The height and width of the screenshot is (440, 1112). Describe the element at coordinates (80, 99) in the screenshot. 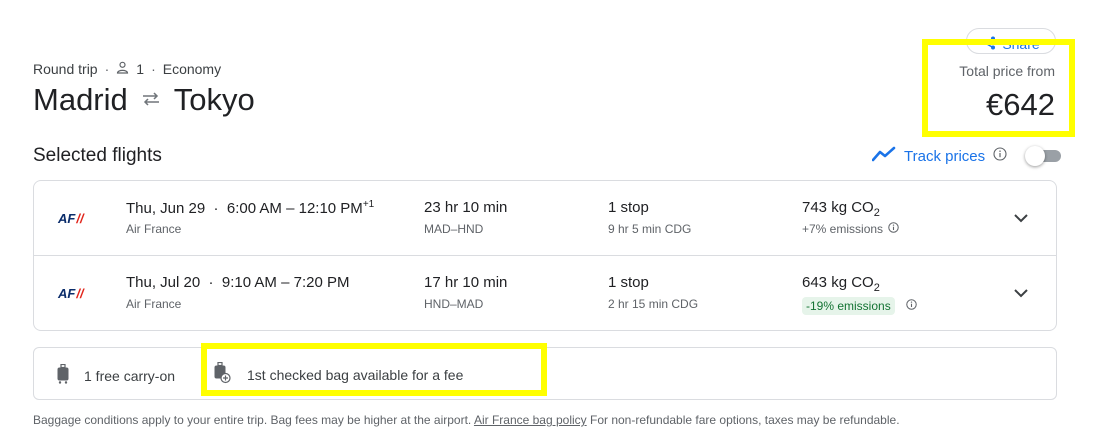

I see `origin-city: Madrid` at that location.